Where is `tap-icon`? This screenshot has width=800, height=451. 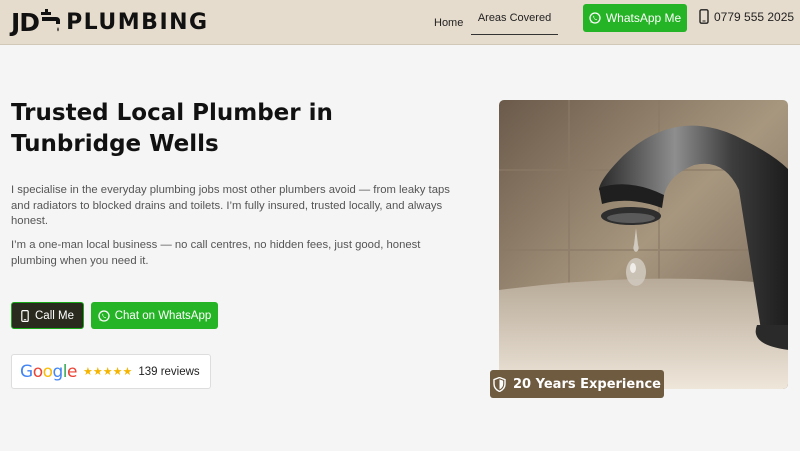
tap-icon is located at coordinates (51, 20).